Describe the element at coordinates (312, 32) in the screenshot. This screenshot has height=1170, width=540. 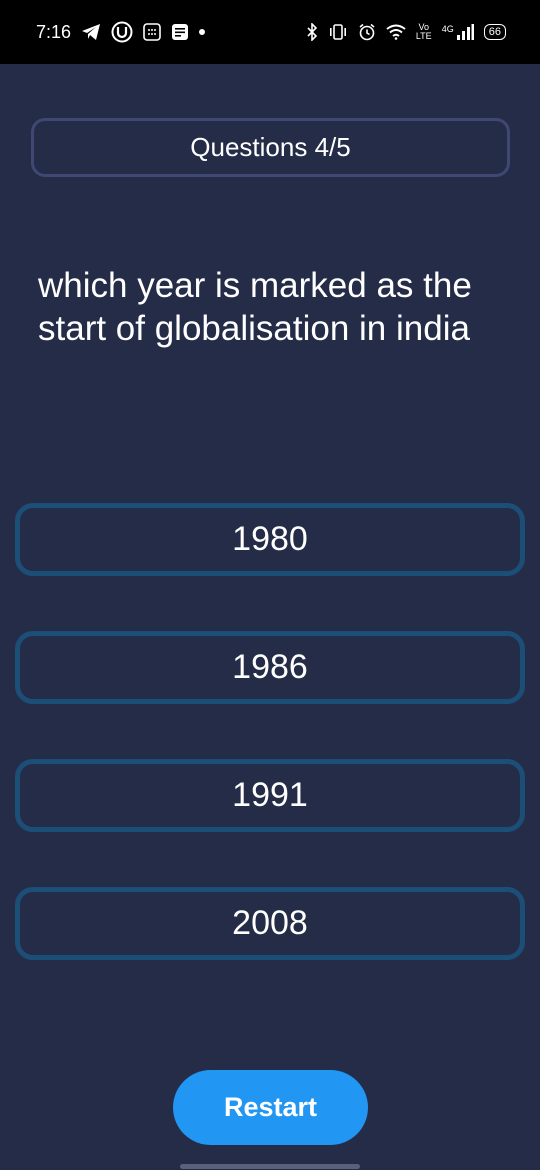
I see `bluetooth-icon` at that location.